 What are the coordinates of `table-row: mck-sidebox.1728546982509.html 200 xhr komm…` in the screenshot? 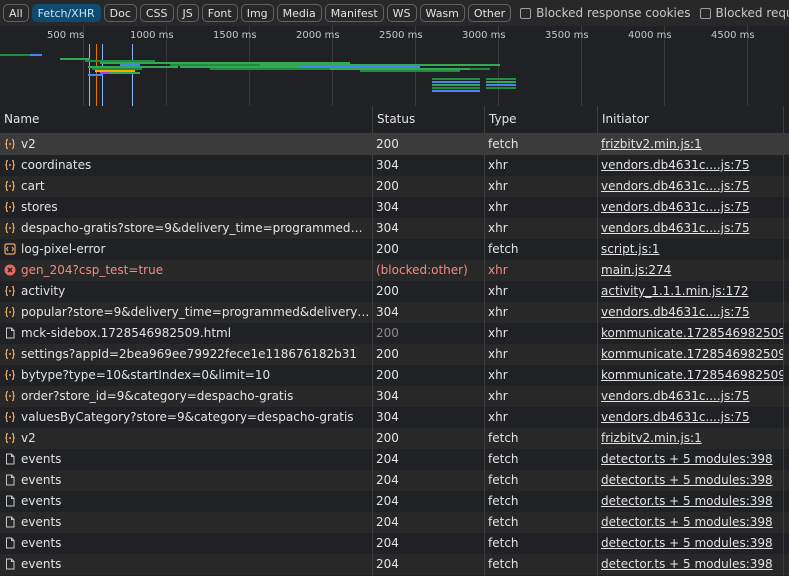 It's located at (394, 333).